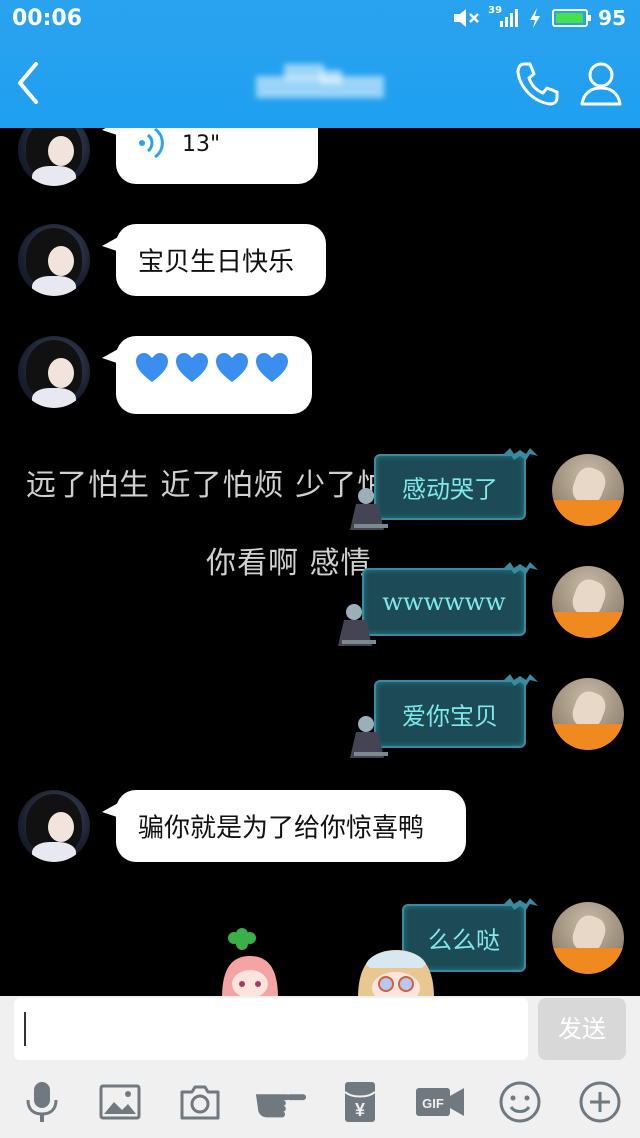 Image resolution: width=640 pixels, height=1138 pixels. Describe the element at coordinates (520, 1102) in the screenshot. I see `emoji-icon` at that location.